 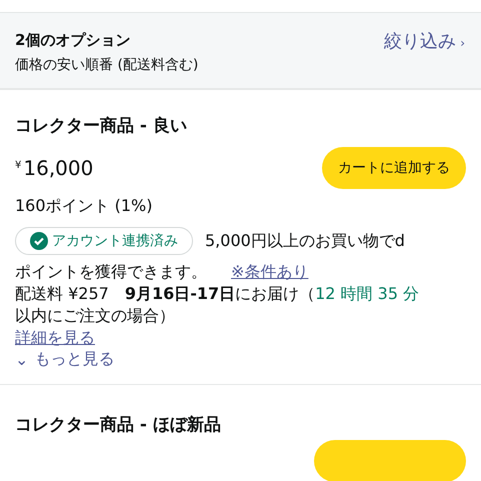 I want to click on conditions-link: ※条件あり, so click(x=269, y=272).